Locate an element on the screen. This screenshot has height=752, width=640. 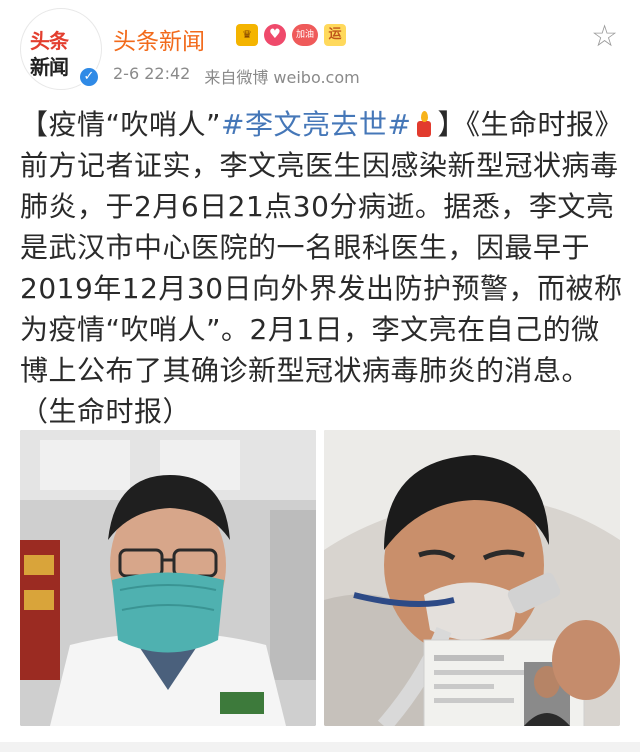
avatar-logo-bottom: 新闻 is located at coordinates (49, 67).